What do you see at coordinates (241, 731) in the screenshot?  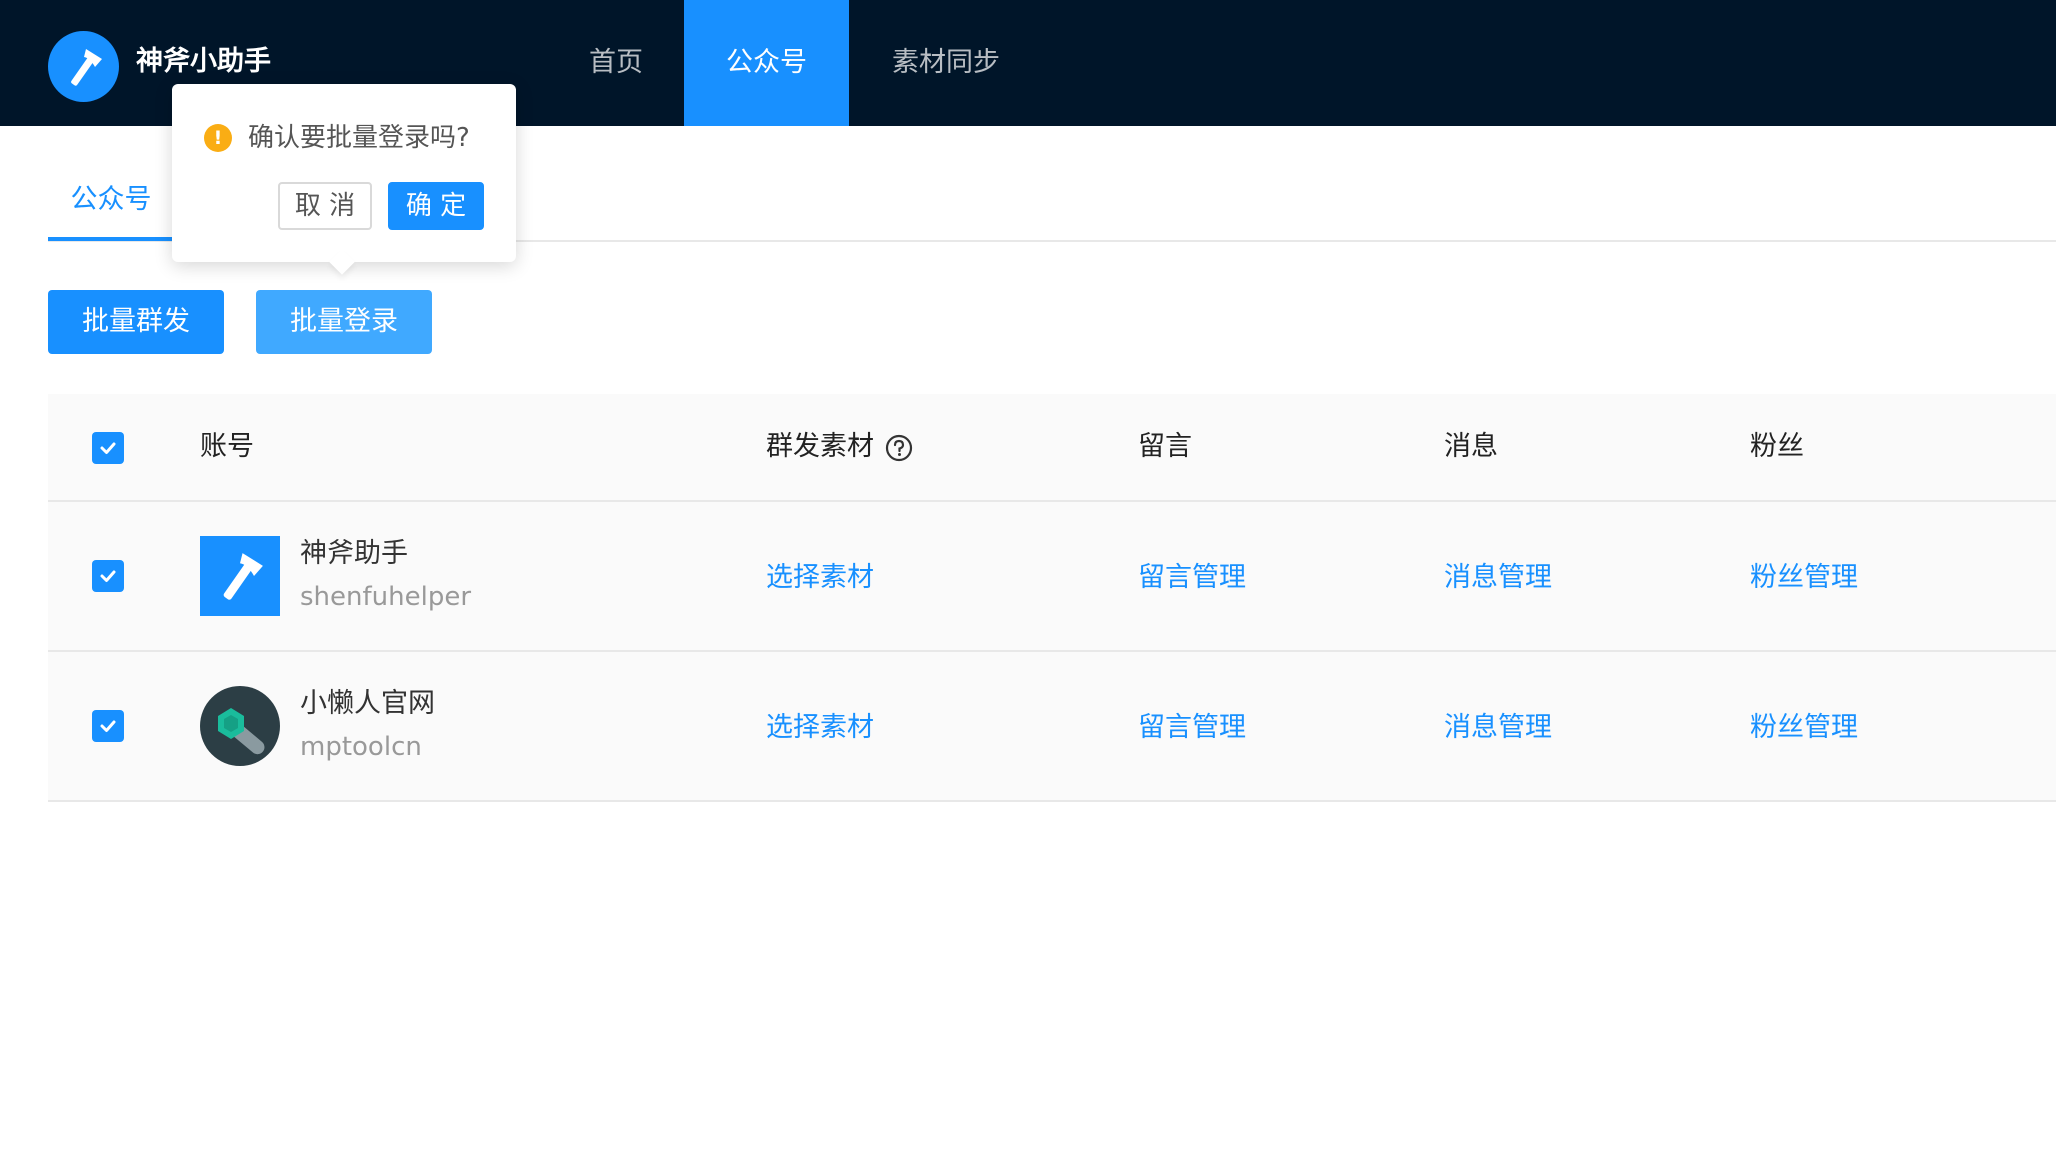 I see `hex-wrench-icon` at bounding box center [241, 731].